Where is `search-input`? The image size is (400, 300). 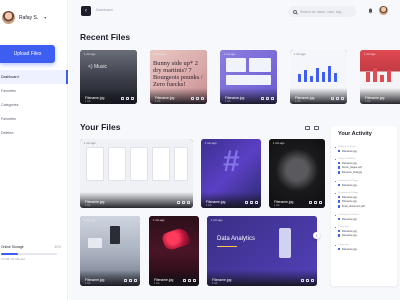 search-input is located at coordinates (327, 11).